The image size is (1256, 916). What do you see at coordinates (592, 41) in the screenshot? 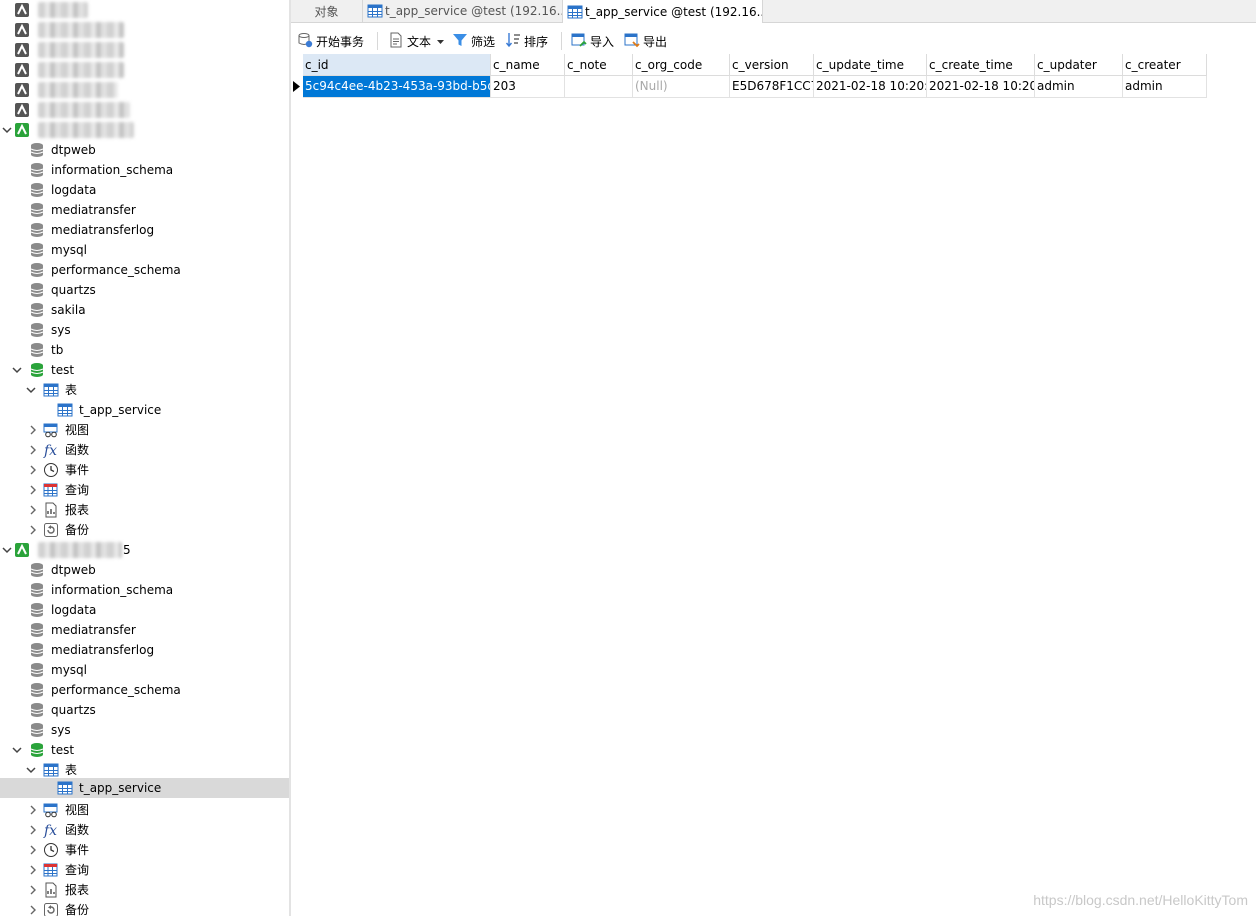
I see `import-button: 导入` at bounding box center [592, 41].